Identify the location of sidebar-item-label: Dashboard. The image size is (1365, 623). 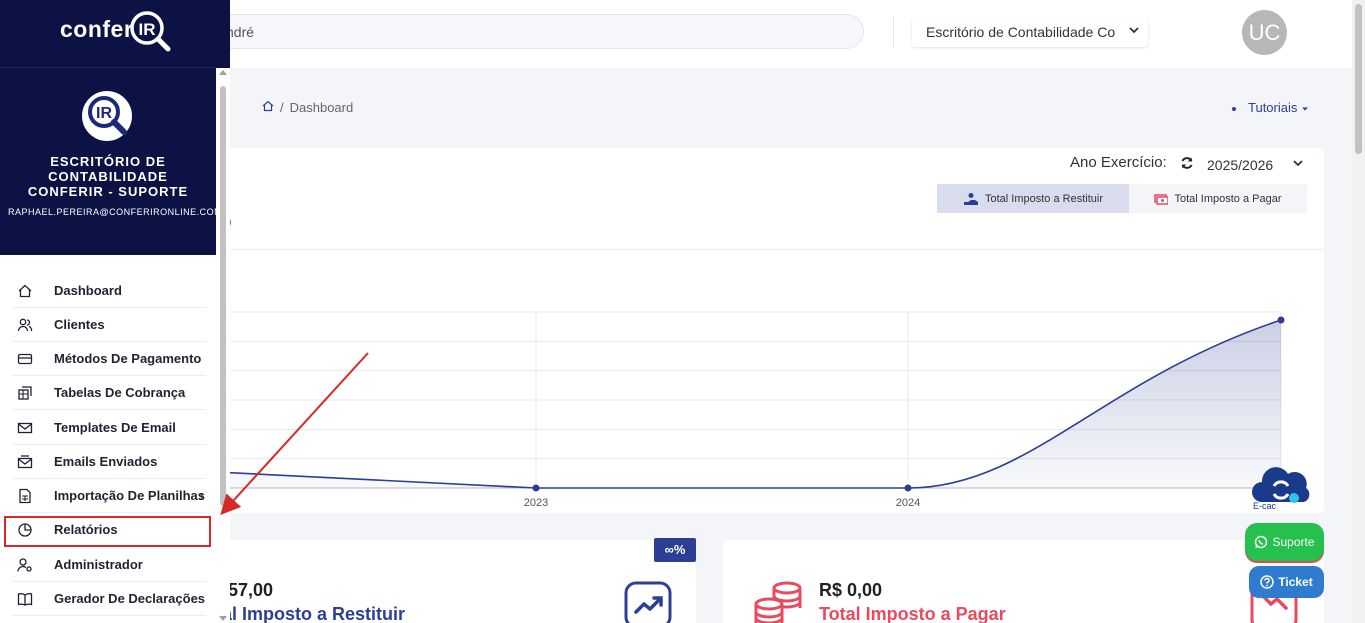
(88, 290).